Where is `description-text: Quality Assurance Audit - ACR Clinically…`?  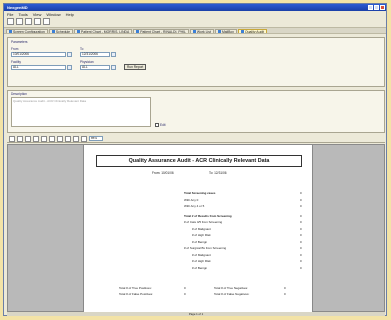 description-text: Quality Assurance Audit - ACR Clinically… is located at coordinates (81, 112).